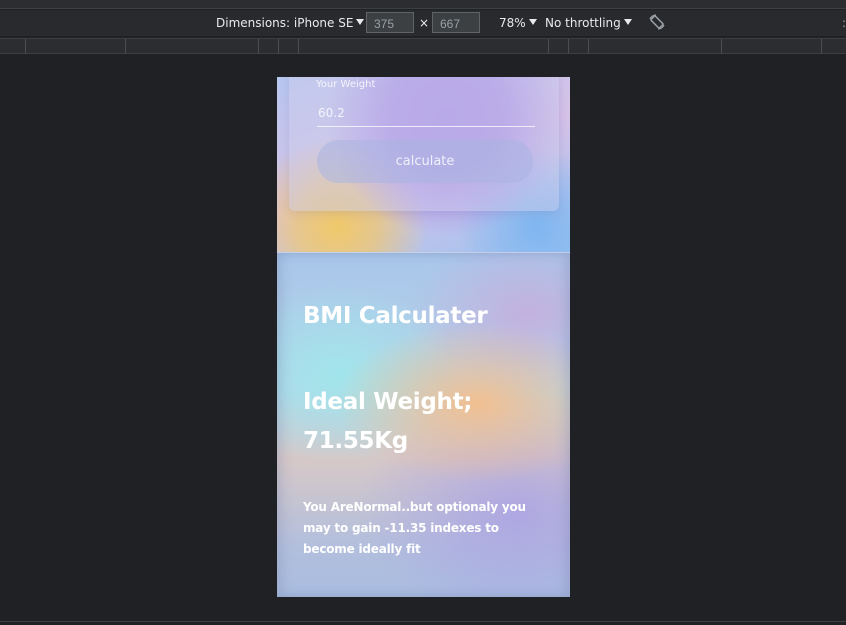 The height and width of the screenshot is (625, 846). Describe the element at coordinates (844, 23) in the screenshot. I see `more-indicator: :` at that location.